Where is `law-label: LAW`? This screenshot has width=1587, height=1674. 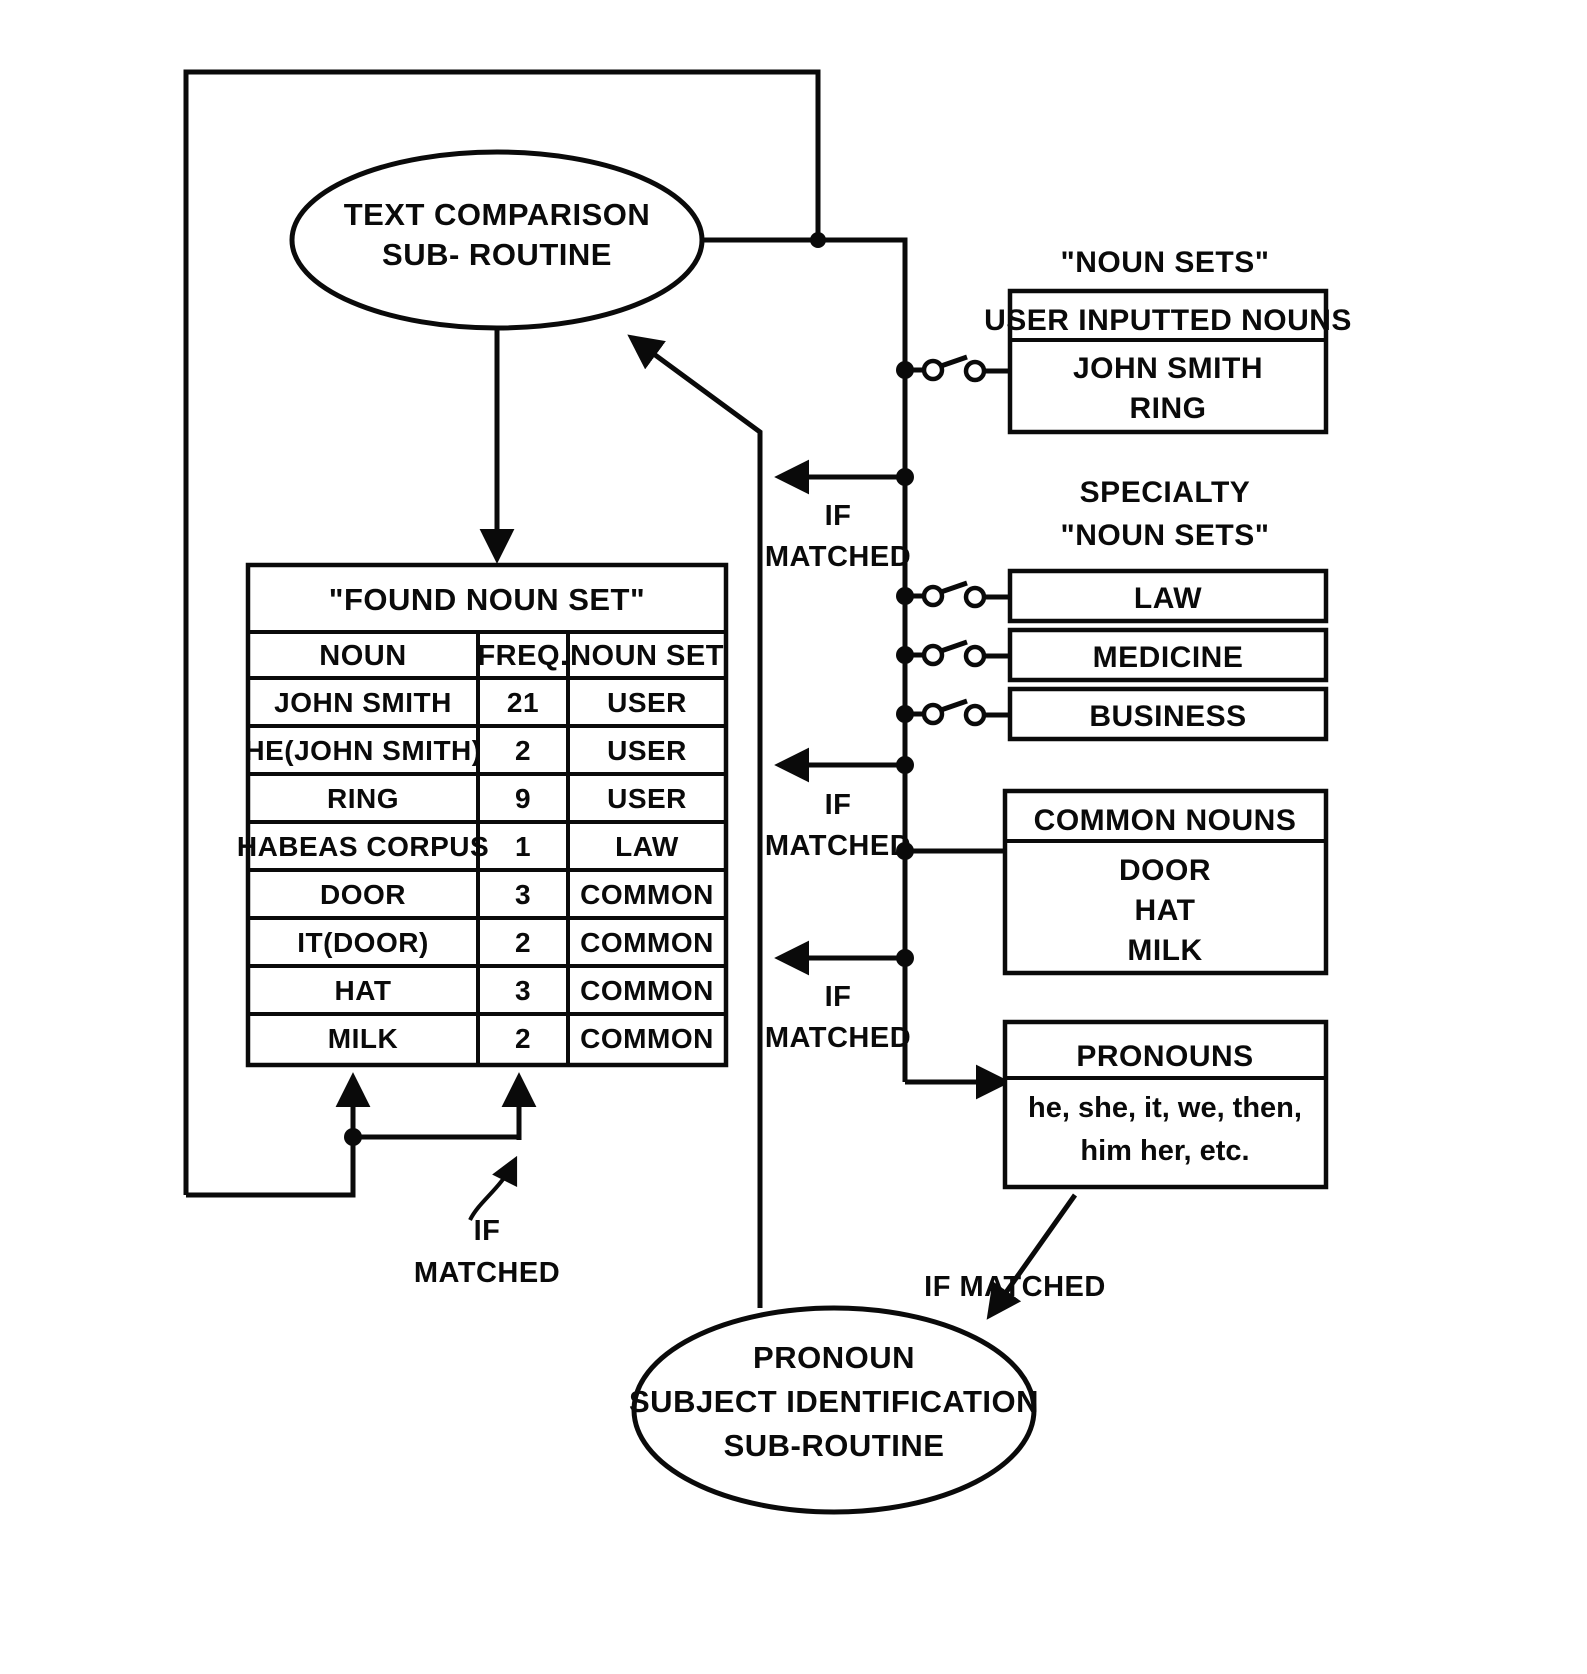 law-label: LAW is located at coordinates (1168, 598).